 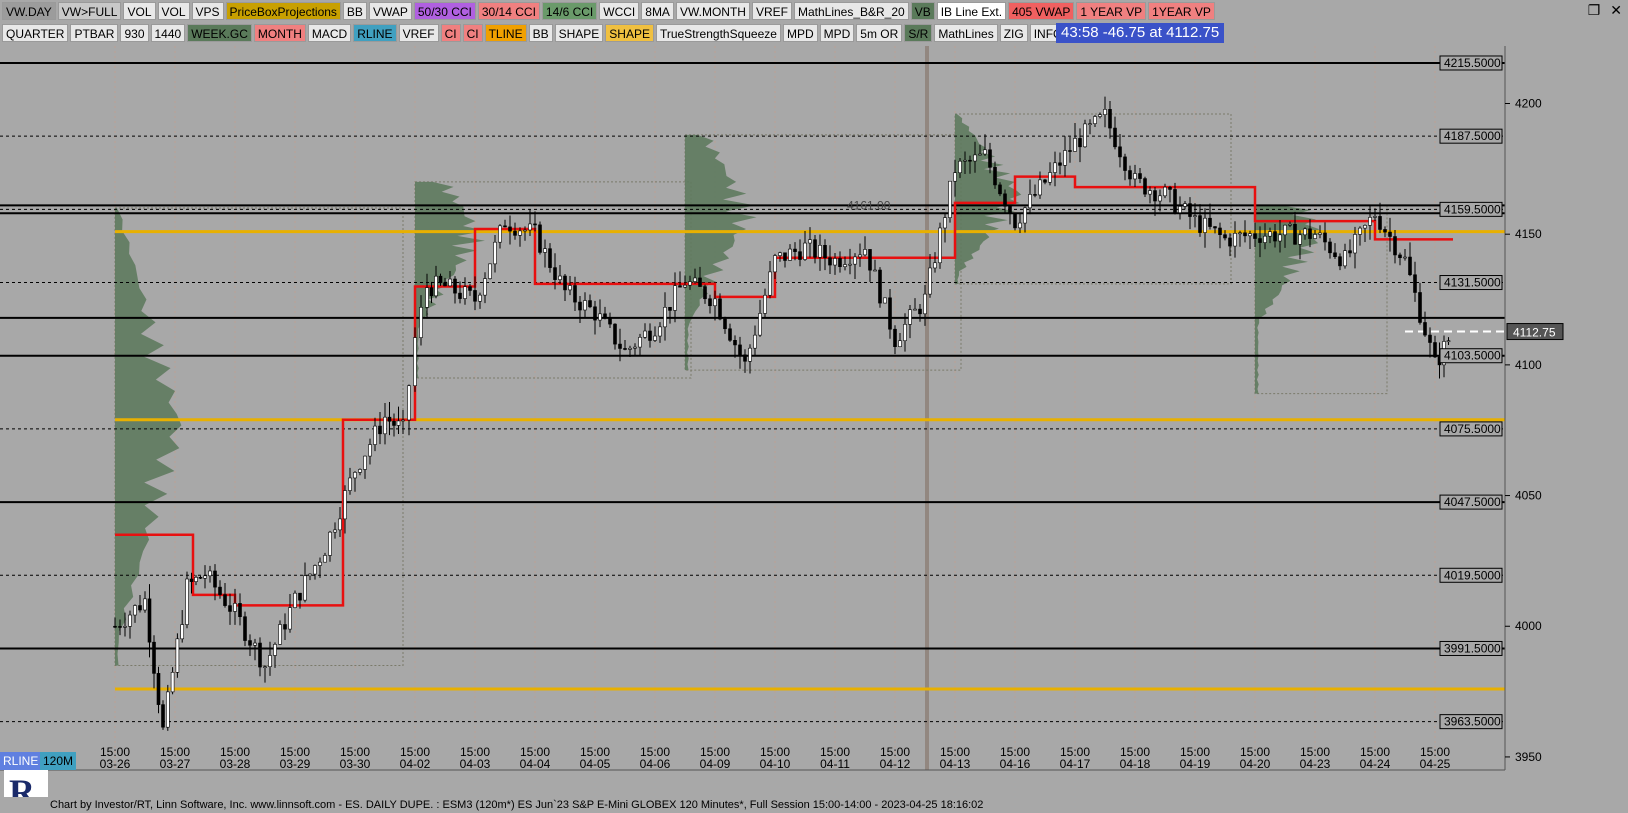 What do you see at coordinates (1528, 104) in the screenshot?
I see `y-tick-label: 4200` at bounding box center [1528, 104].